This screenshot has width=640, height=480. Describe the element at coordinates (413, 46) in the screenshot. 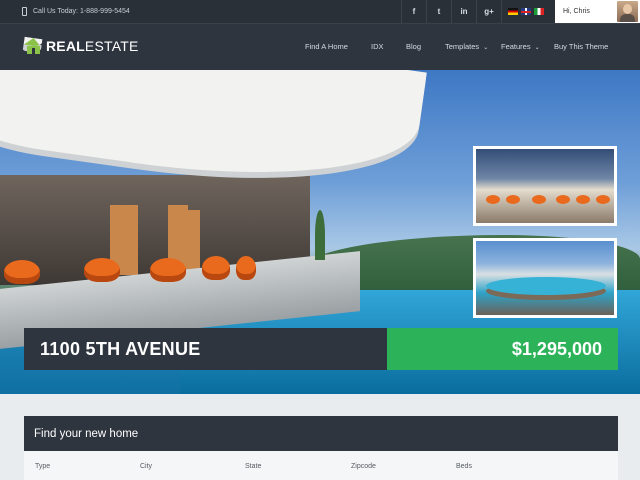

I see `nav-blog: Blog` at that location.